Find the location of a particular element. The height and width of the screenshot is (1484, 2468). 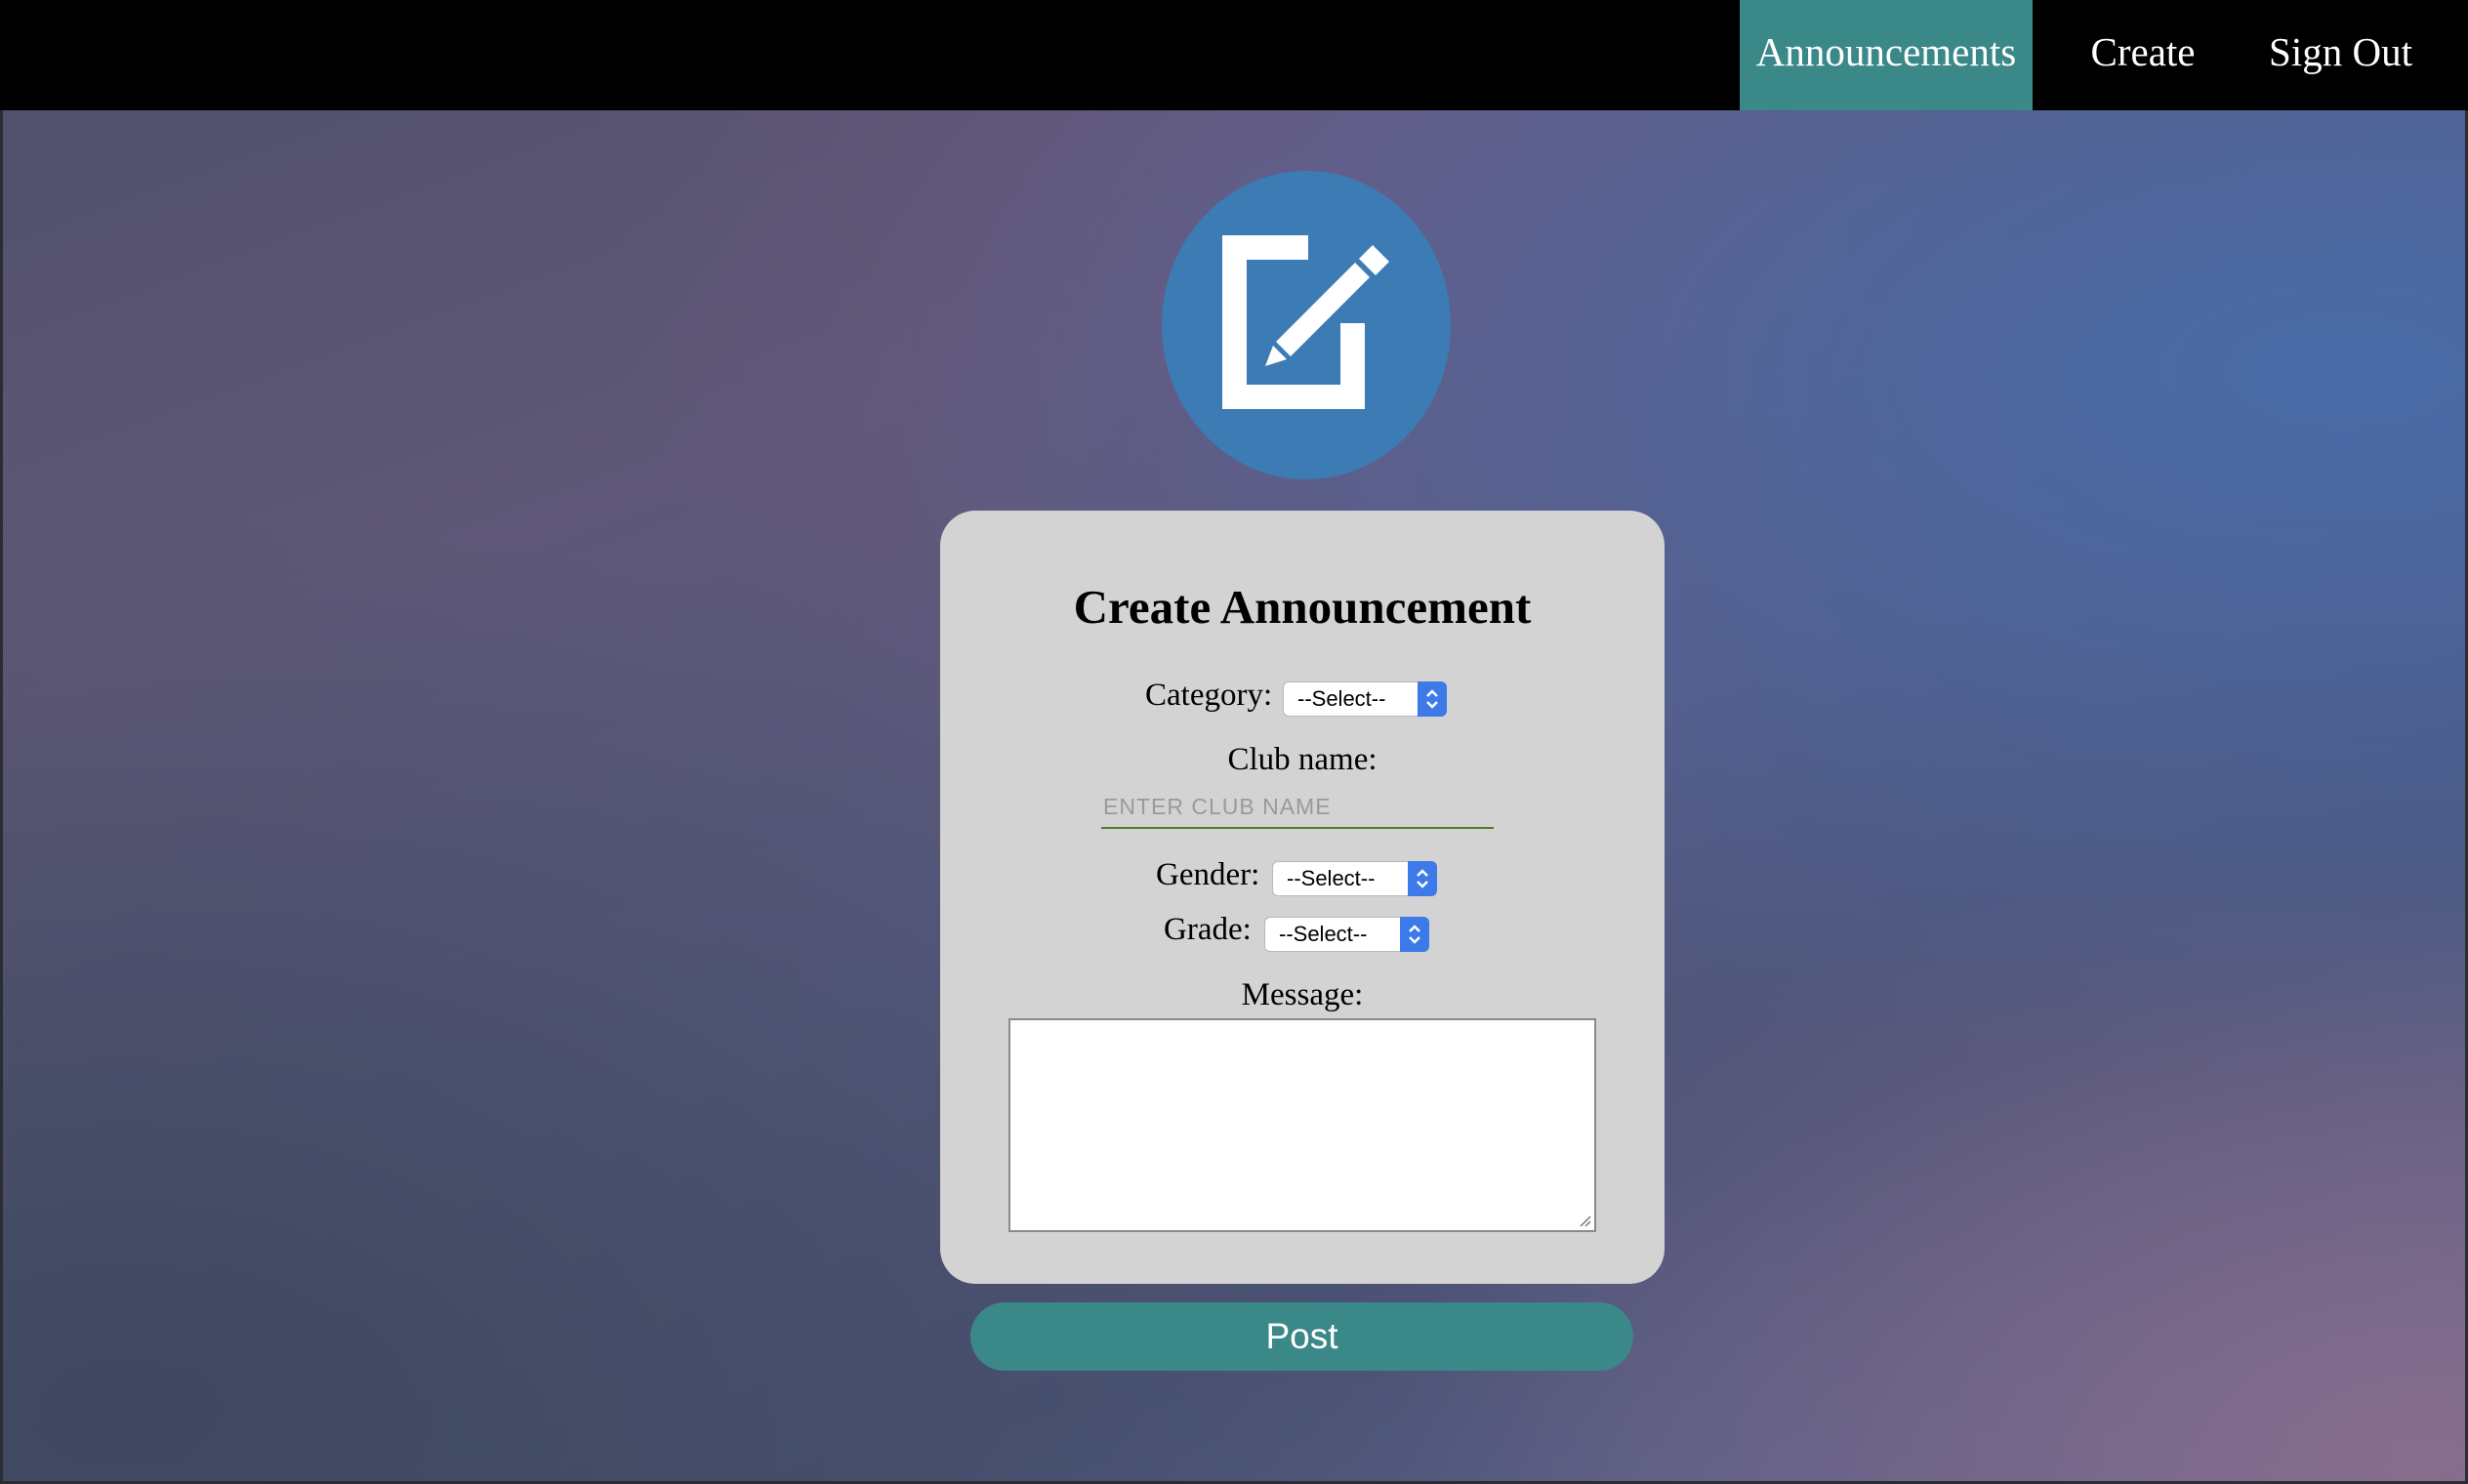

top-navbar: Announcements Create Sign Out is located at coordinates (1234, 55).